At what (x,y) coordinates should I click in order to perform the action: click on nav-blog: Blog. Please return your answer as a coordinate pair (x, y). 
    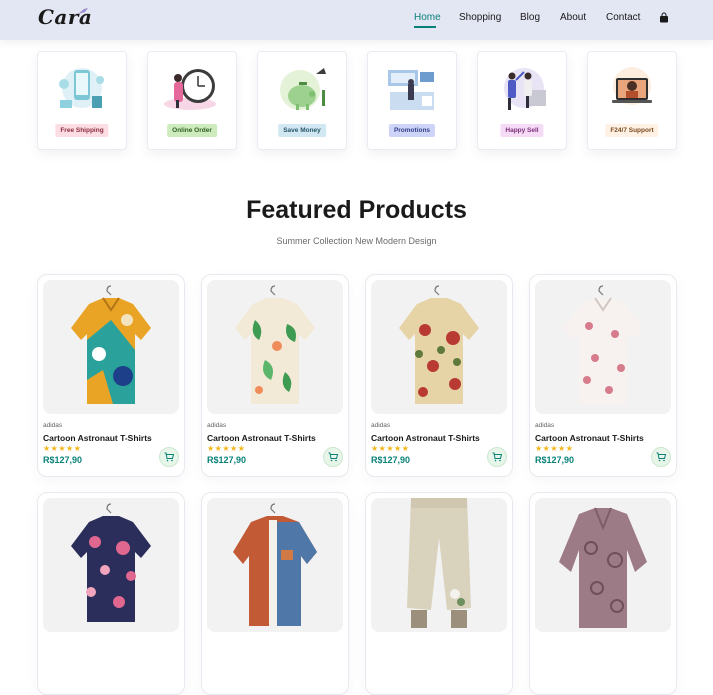
    Looking at the image, I should click on (530, 17).